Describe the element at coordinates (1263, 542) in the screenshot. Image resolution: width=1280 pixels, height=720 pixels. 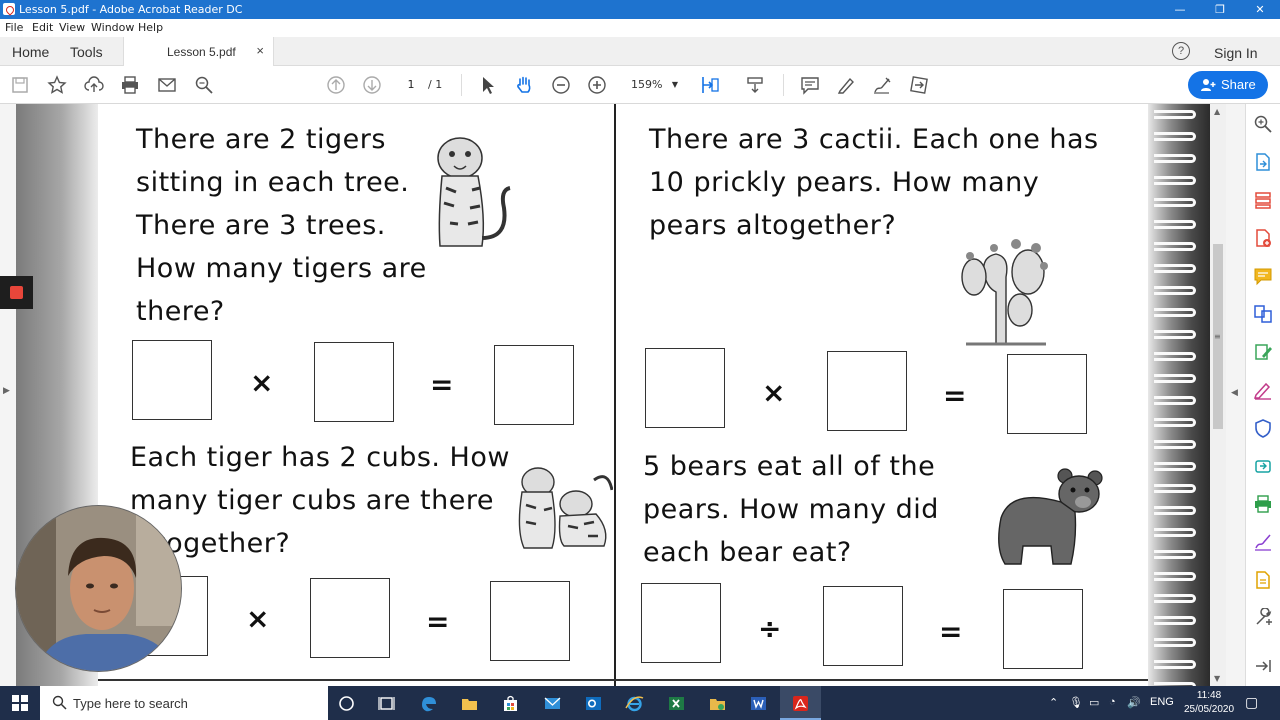
I see `signature-icon` at that location.